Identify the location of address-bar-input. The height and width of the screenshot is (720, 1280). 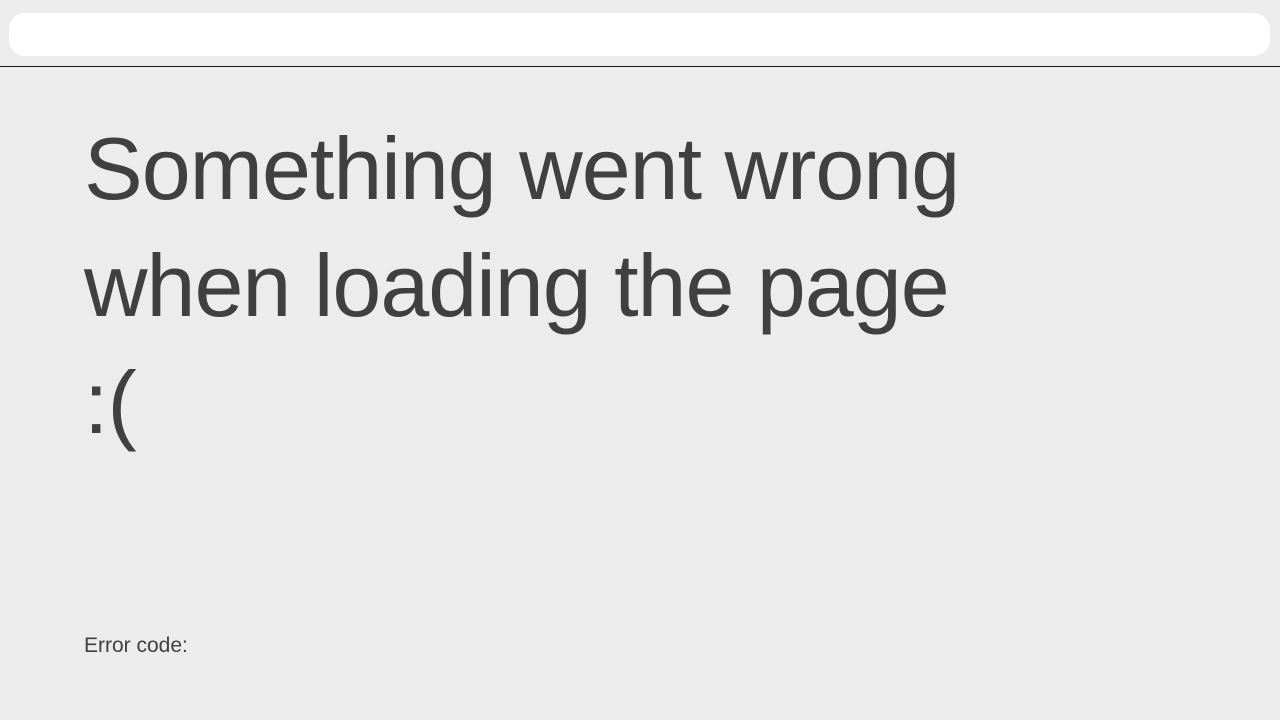
(639, 34).